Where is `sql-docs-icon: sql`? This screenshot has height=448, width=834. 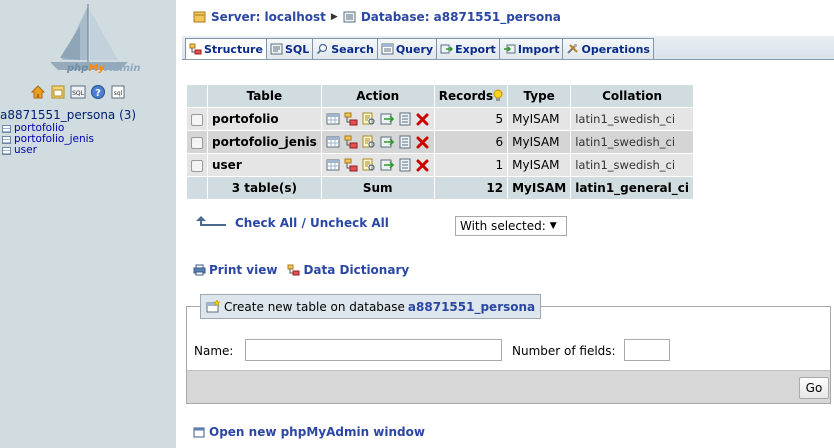 sql-docs-icon: sql is located at coordinates (118, 92).